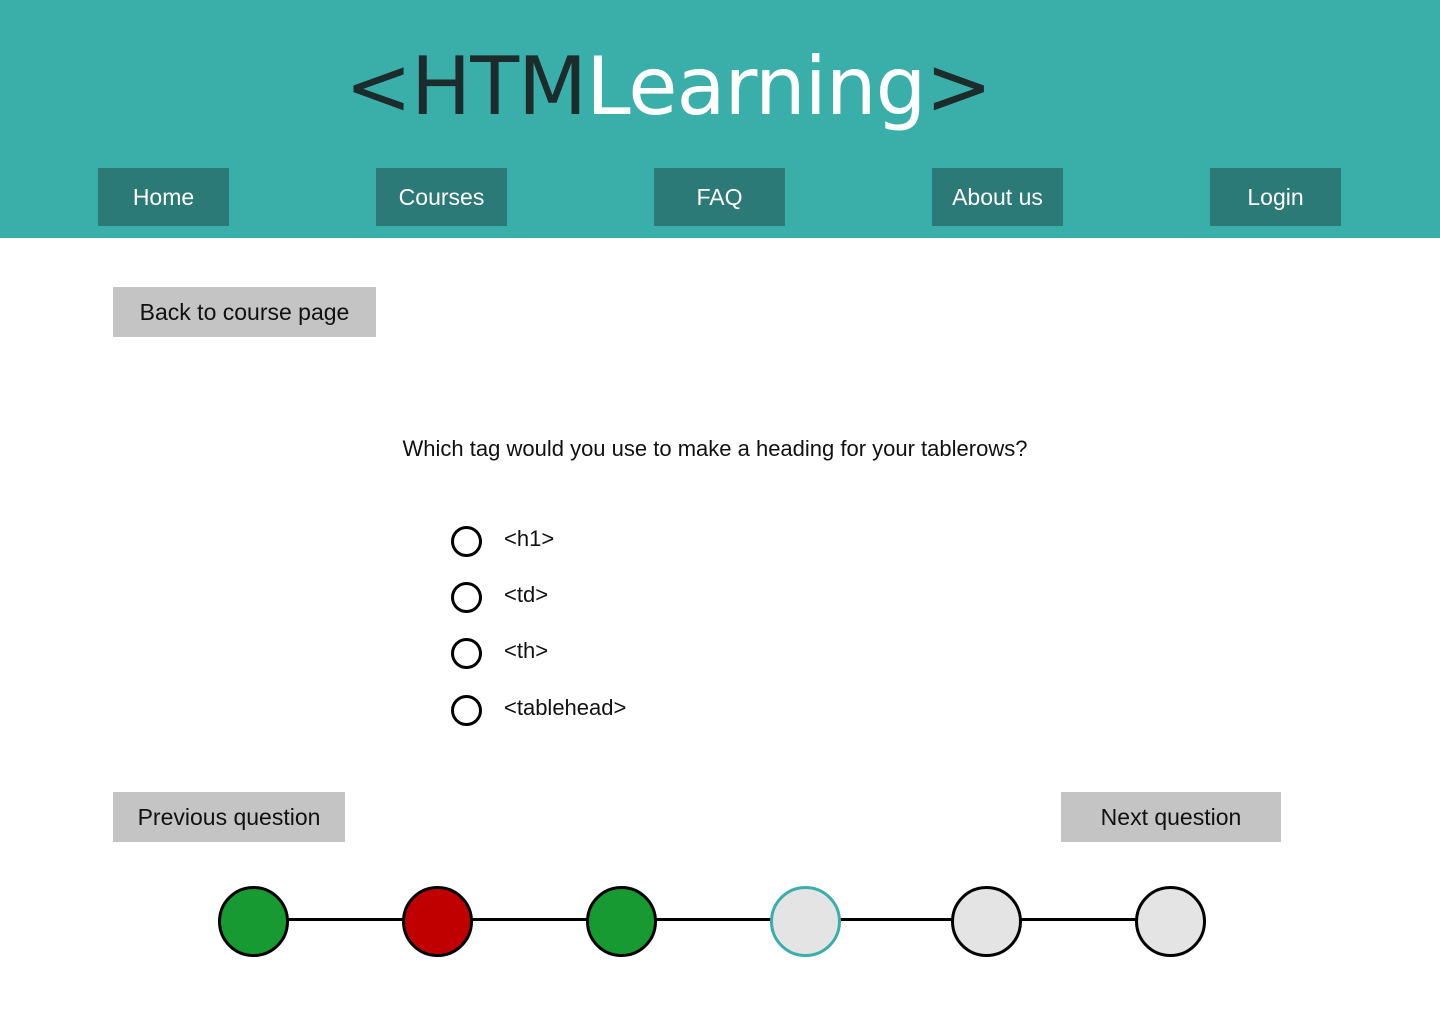 The width and height of the screenshot is (1440, 1024). I want to click on logo-text-light: Learning, so click(756, 86).